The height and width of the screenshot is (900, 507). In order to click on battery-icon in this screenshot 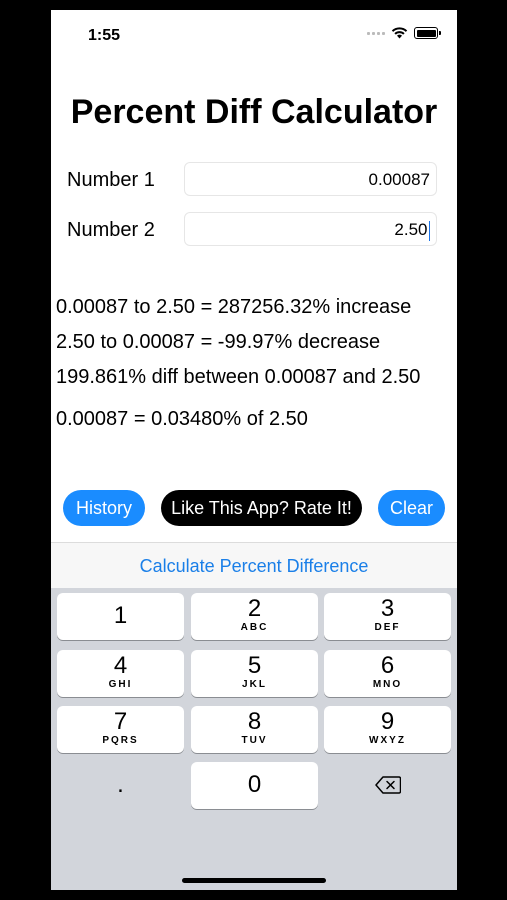, I will do `click(427, 33)`.